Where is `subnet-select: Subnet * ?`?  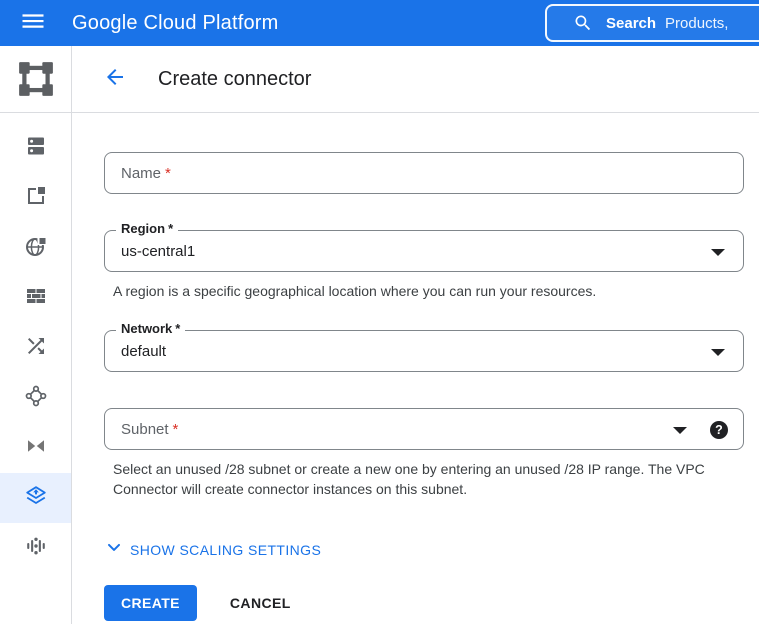
subnet-select: Subnet * ? is located at coordinates (424, 429).